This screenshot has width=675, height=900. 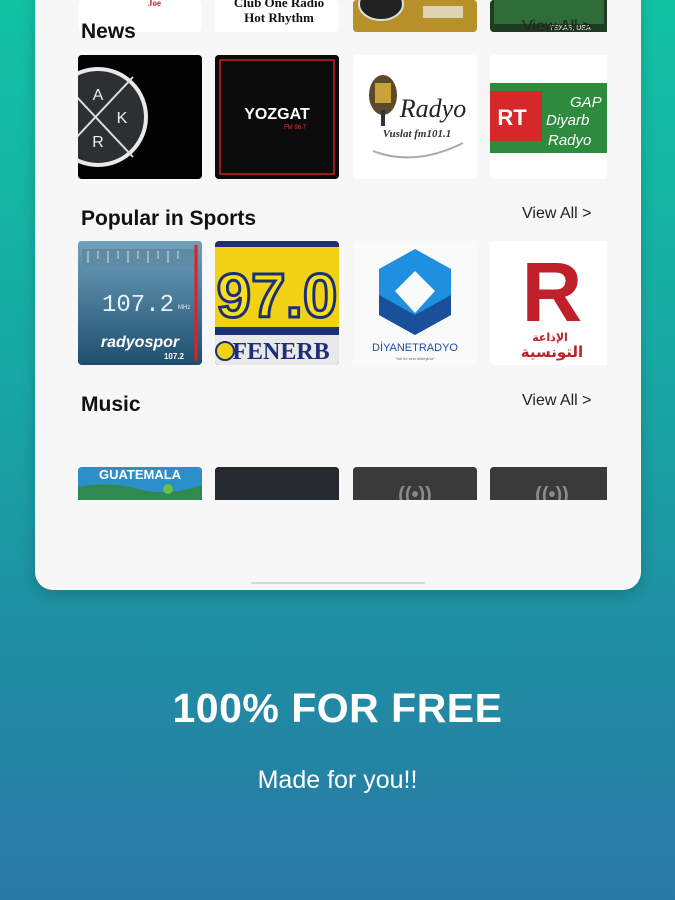 I want to click on station-logo: GUATEMALA, so click(x=140, y=483).